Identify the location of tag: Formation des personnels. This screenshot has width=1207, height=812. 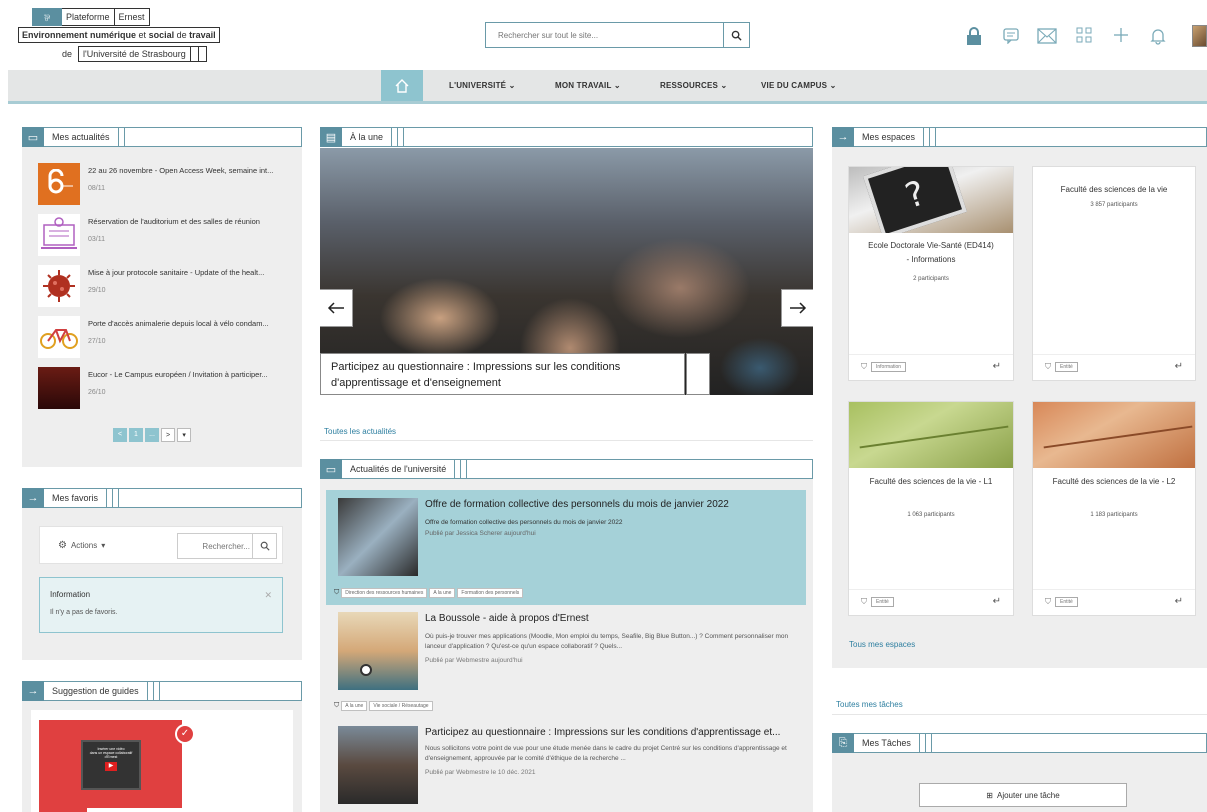
(490, 593).